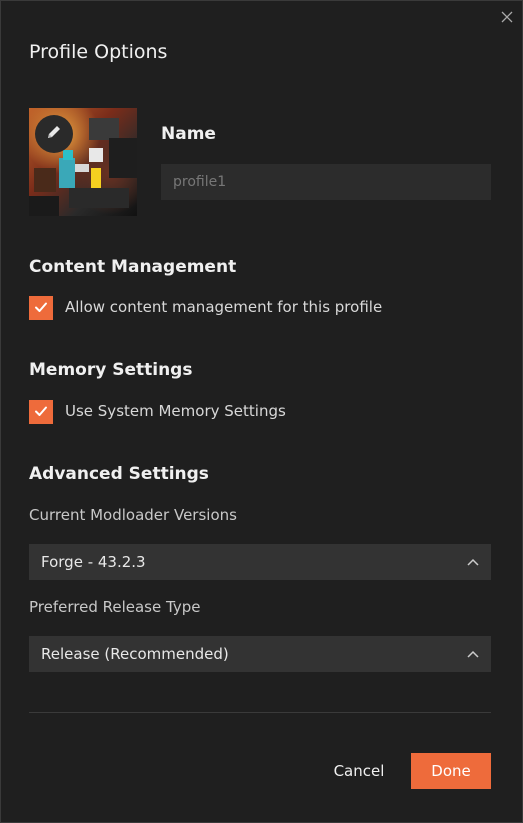  I want to click on profile-name-input, so click(326, 182).